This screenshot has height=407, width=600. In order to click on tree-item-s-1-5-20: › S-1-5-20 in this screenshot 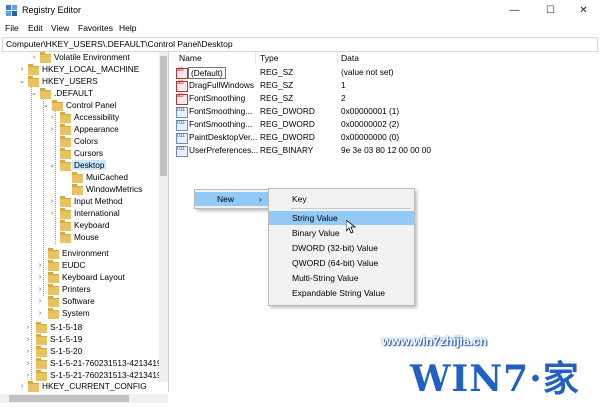, I will do `click(84, 352)`.